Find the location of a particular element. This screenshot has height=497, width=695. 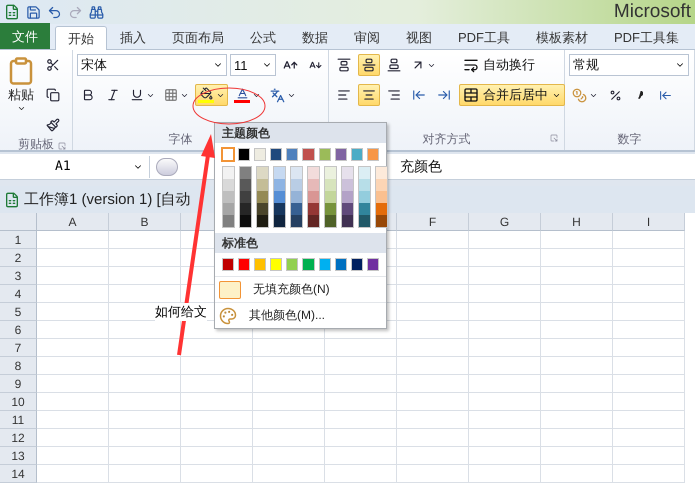

ribbon-tab: 开始 is located at coordinates (81, 38).